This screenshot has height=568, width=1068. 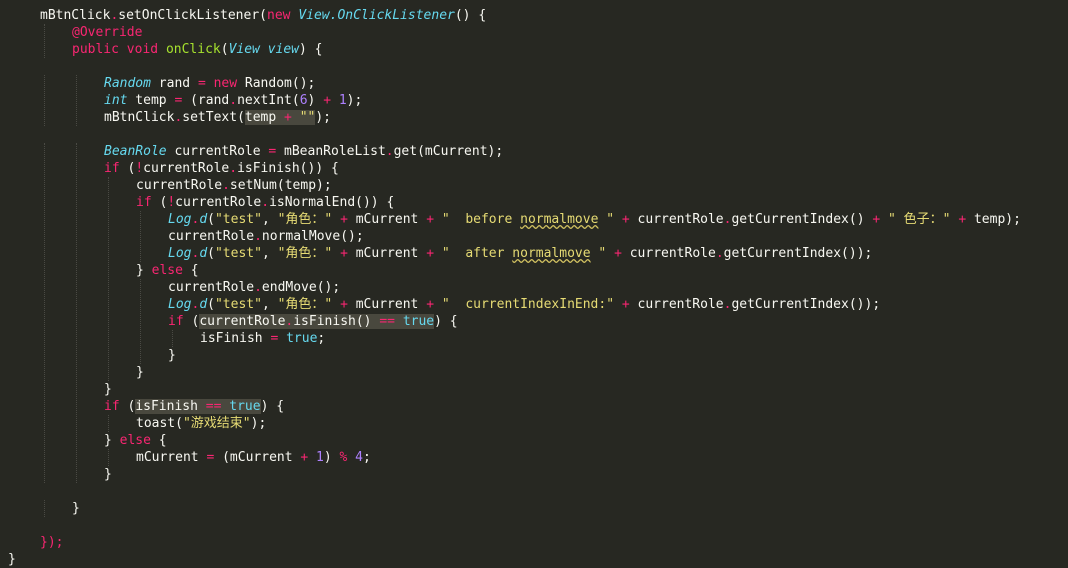 I want to click on code-token: getCurrentIndex());, so click(x=798, y=253).